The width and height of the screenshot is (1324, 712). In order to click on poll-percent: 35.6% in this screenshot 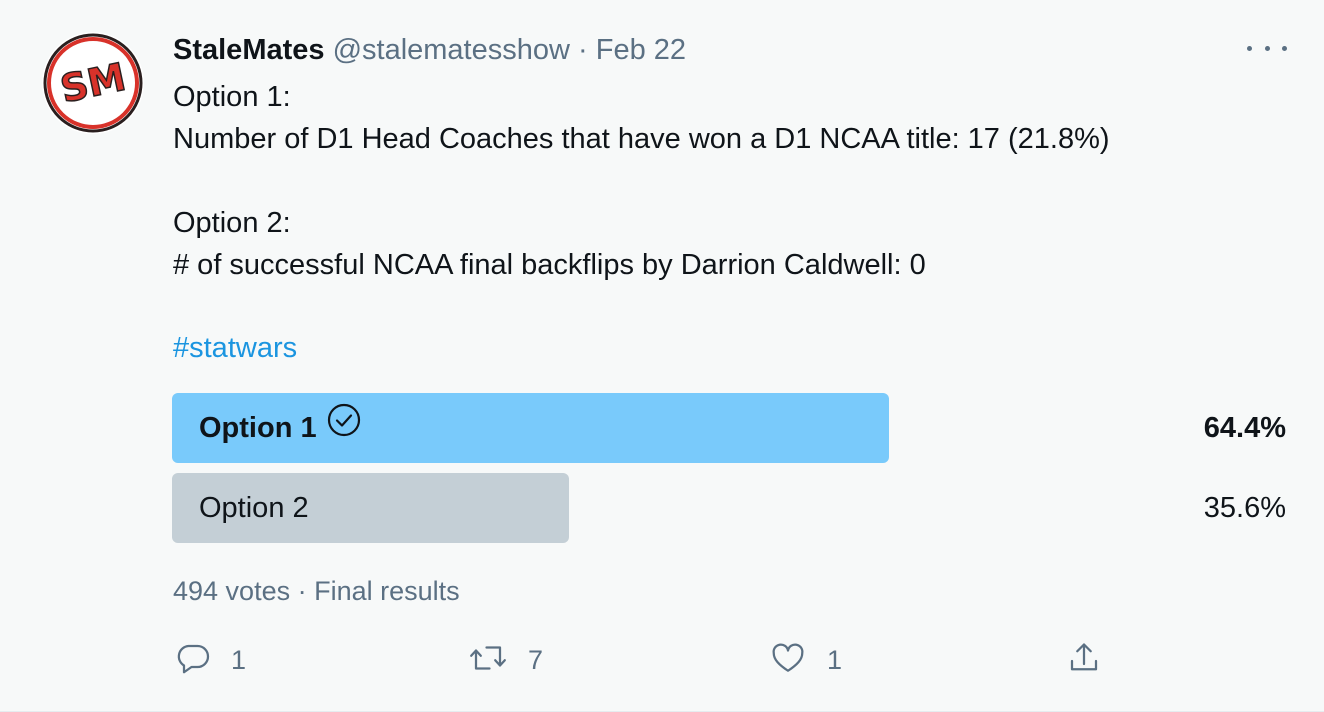, I will do `click(1244, 508)`.